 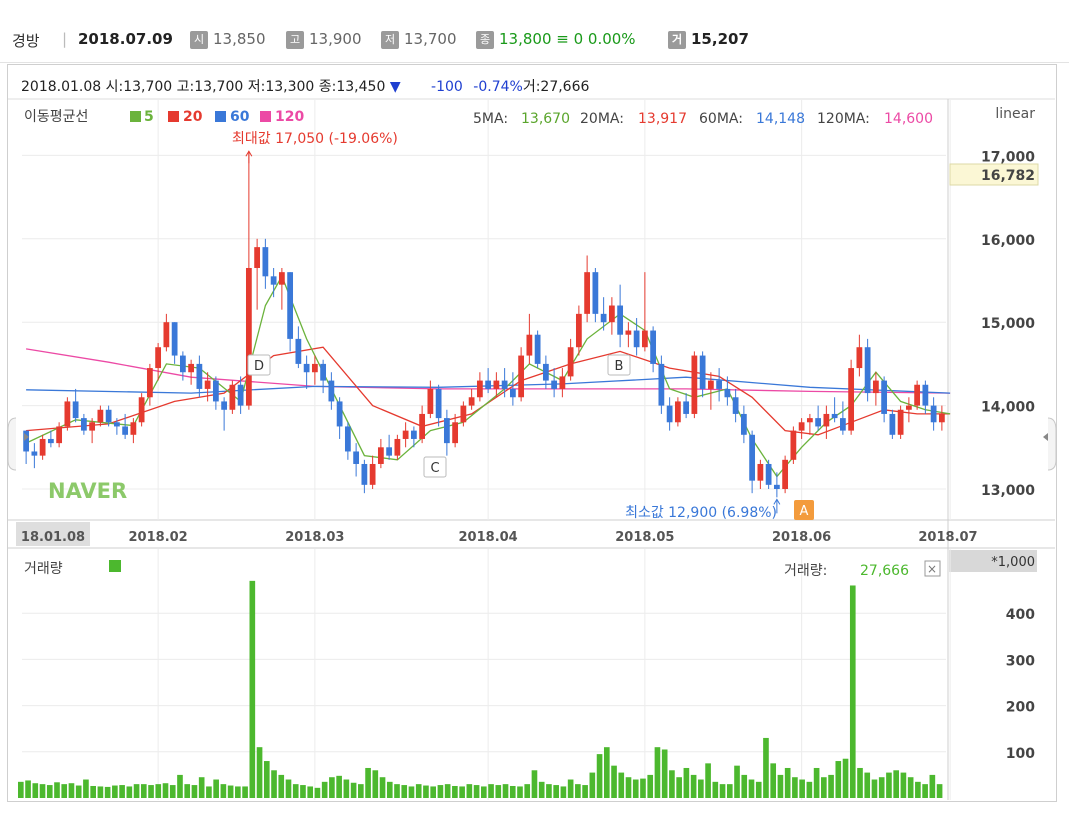 What do you see at coordinates (1020, 661) in the screenshot?
I see `volume-tick-label: 300` at bounding box center [1020, 661].